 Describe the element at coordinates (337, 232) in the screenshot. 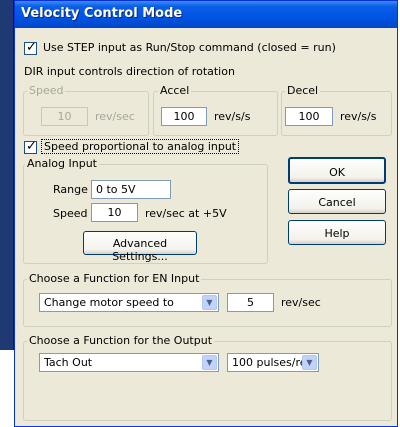

I see `help-button: Help` at that location.